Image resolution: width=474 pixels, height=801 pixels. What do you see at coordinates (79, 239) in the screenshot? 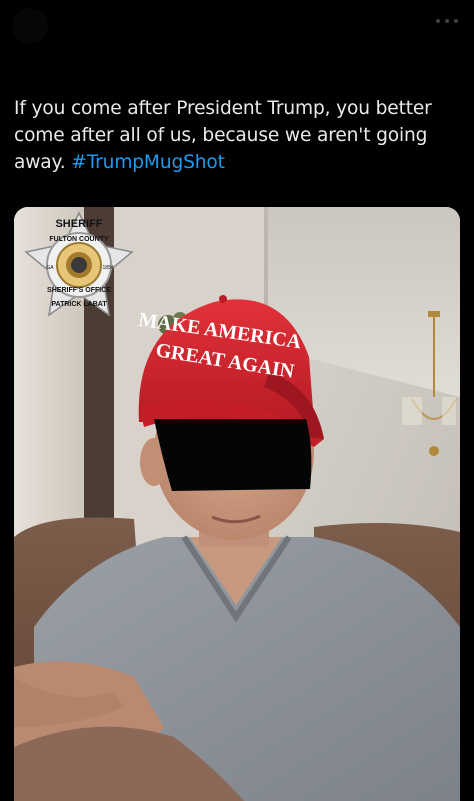
I see `badge-county-label: FULTON COUNTY` at bounding box center [79, 239].